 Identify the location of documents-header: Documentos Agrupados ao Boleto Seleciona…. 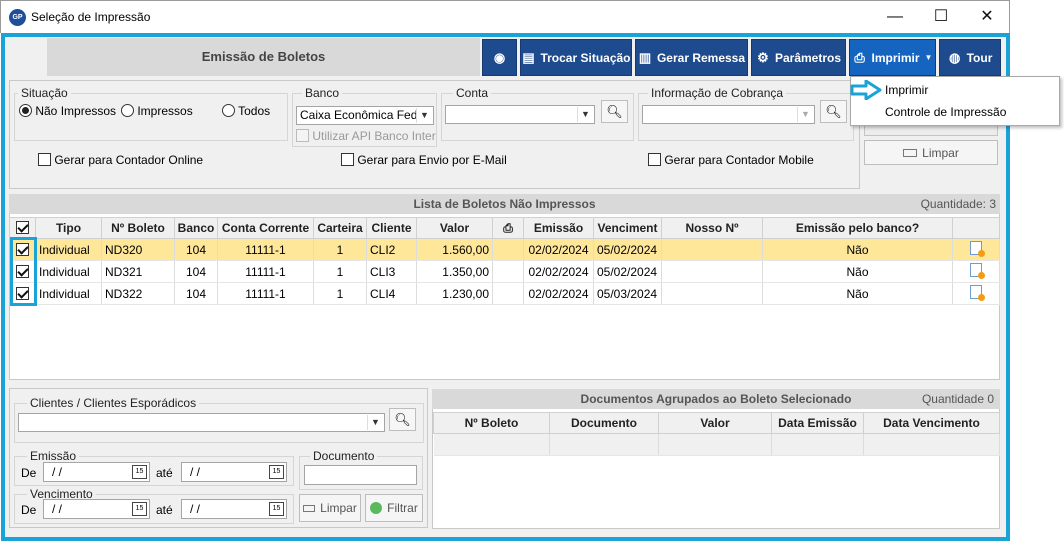
(716, 399).